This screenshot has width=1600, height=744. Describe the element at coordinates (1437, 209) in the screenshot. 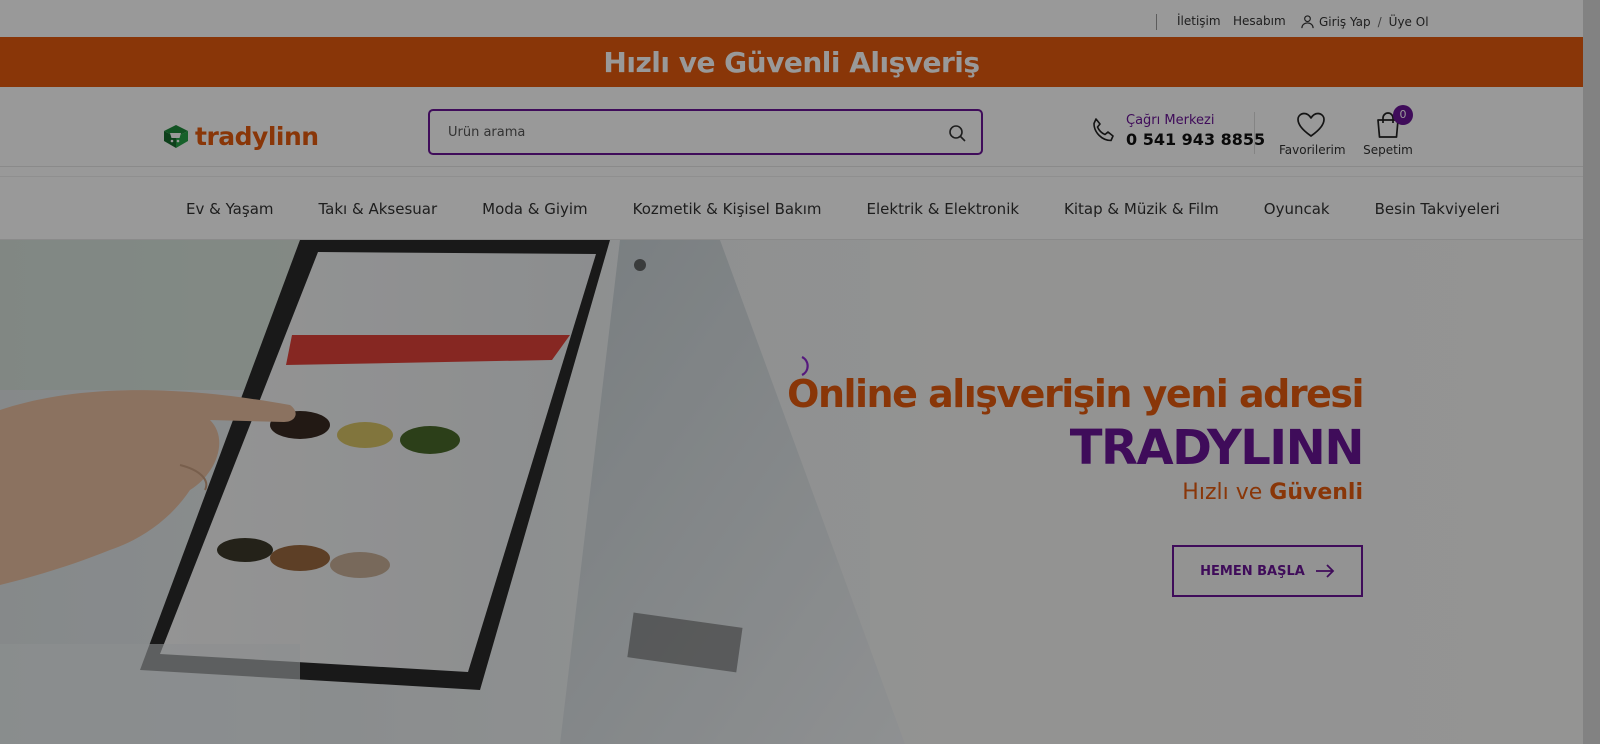

I see `nav-item-besin-takviyeleri: Besin Takviyeleri` at that location.